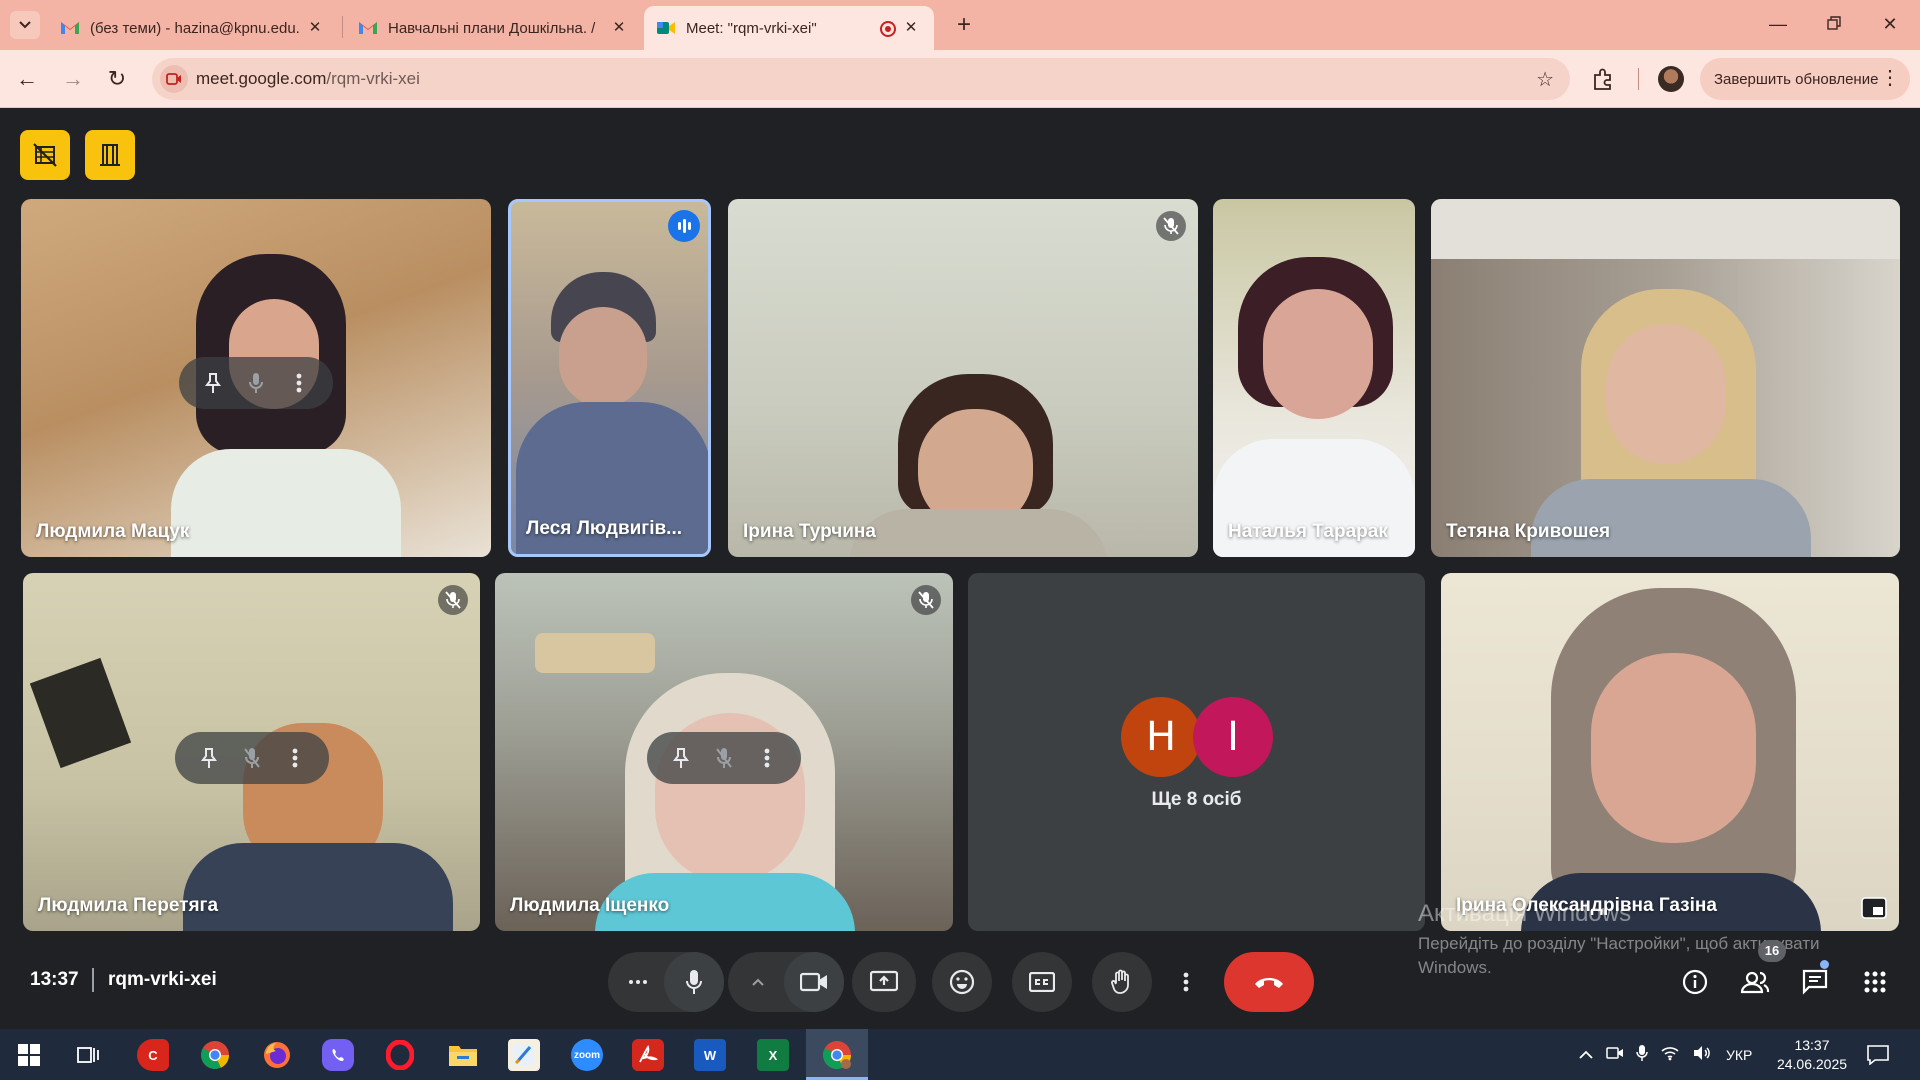 This screenshot has height=1080, width=1920. What do you see at coordinates (773, 1055) in the screenshot?
I see `taskbar-app: X` at bounding box center [773, 1055].